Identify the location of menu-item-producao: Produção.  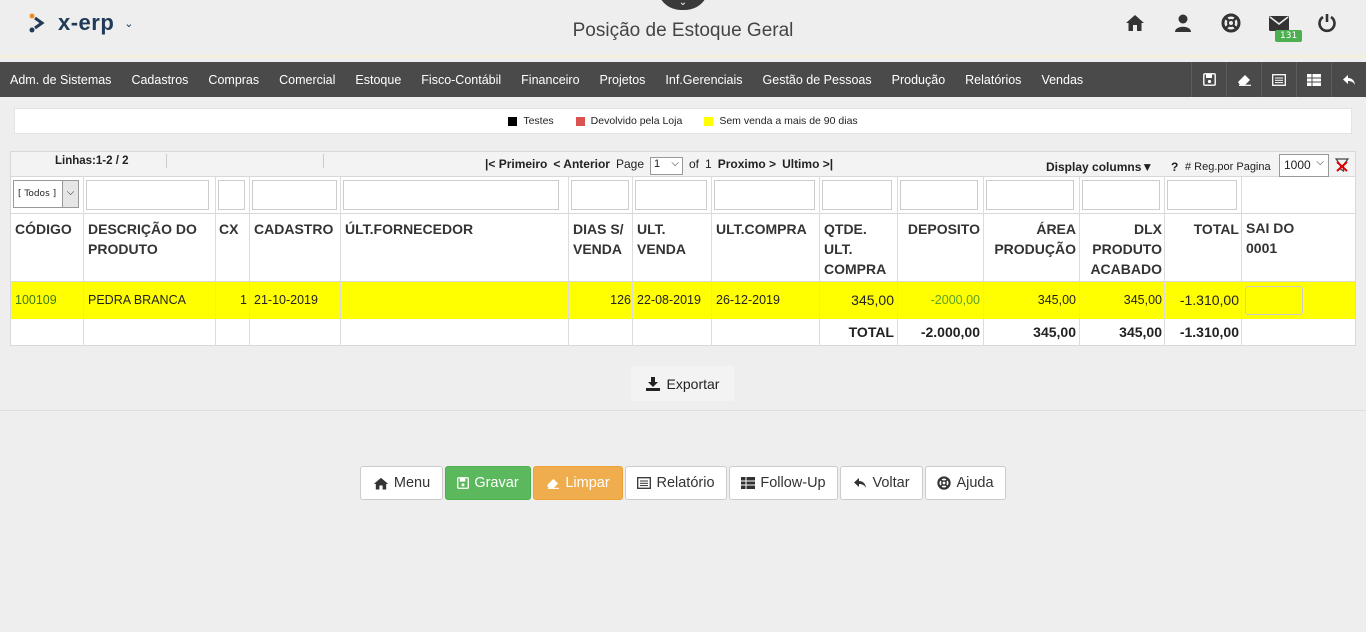
(919, 80).